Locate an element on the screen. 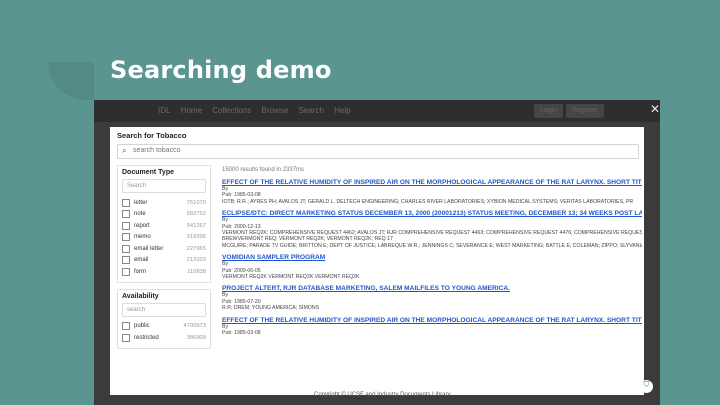 This screenshot has height=405, width=720. facet-option: email 213103 is located at coordinates (164, 261).